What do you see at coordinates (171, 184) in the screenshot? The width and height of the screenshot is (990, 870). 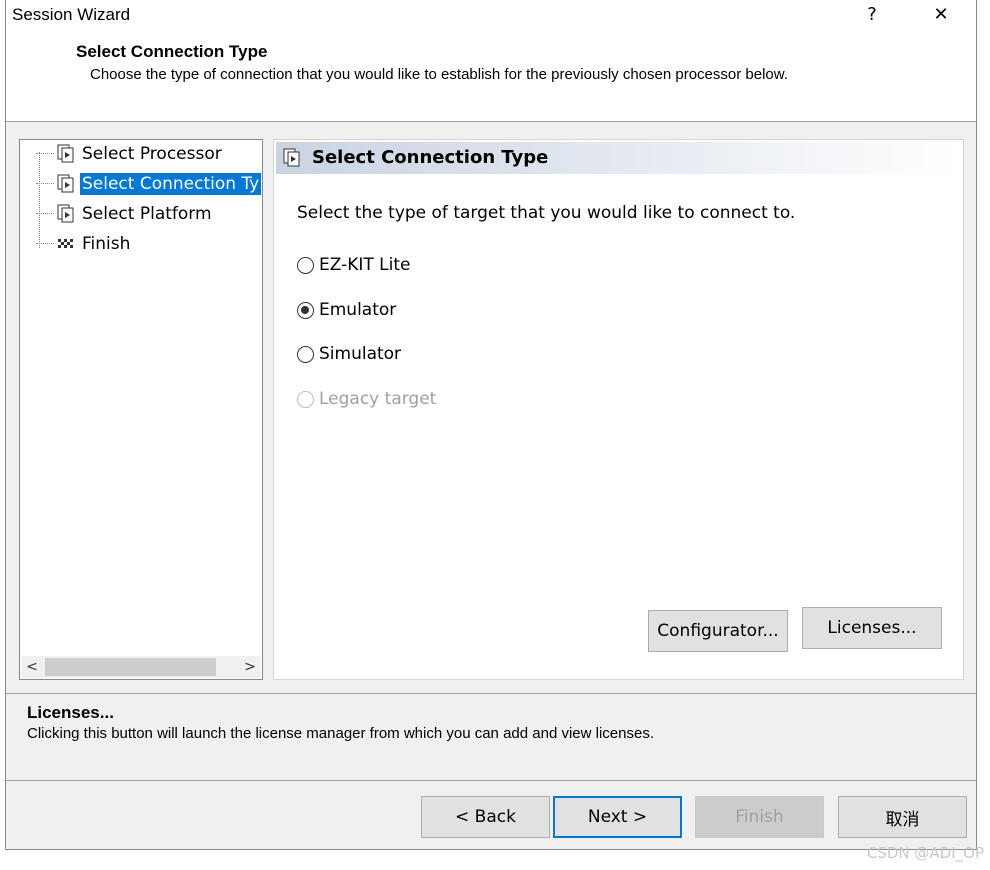 I see `tree-item-label: Select Connection Ty` at bounding box center [171, 184].